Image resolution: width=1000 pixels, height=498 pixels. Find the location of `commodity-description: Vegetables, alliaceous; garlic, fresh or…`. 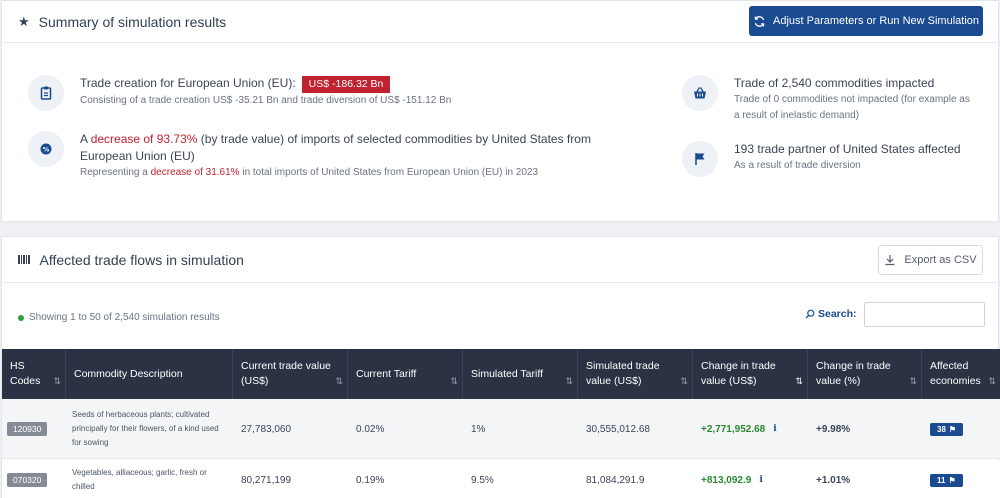

commodity-description: Vegetables, alliaceous; garlic, fresh or… is located at coordinates (139, 479).